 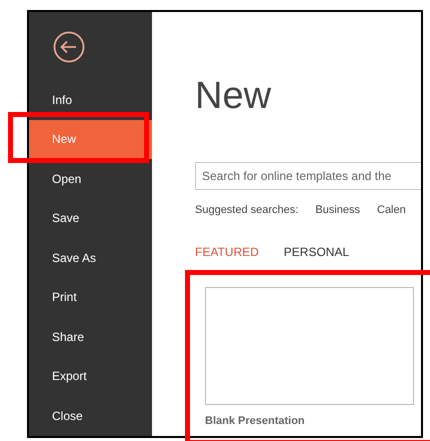 What do you see at coordinates (90, 258) in the screenshot?
I see `sidebar-item: Save As` at bounding box center [90, 258].